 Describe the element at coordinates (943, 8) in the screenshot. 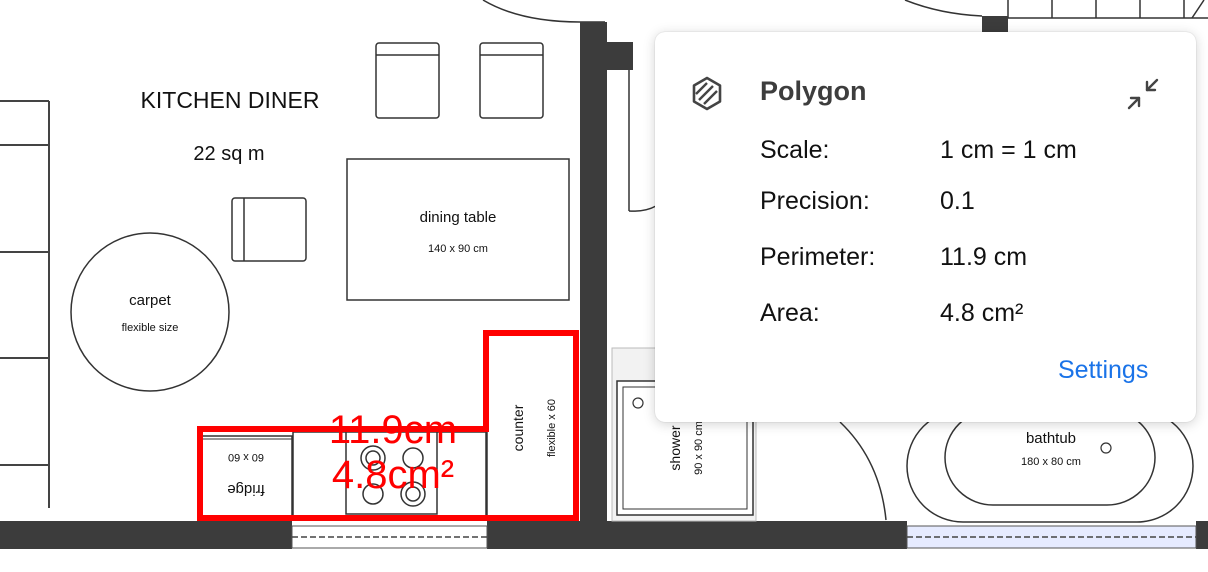

I see `door-swing-top-right` at that location.